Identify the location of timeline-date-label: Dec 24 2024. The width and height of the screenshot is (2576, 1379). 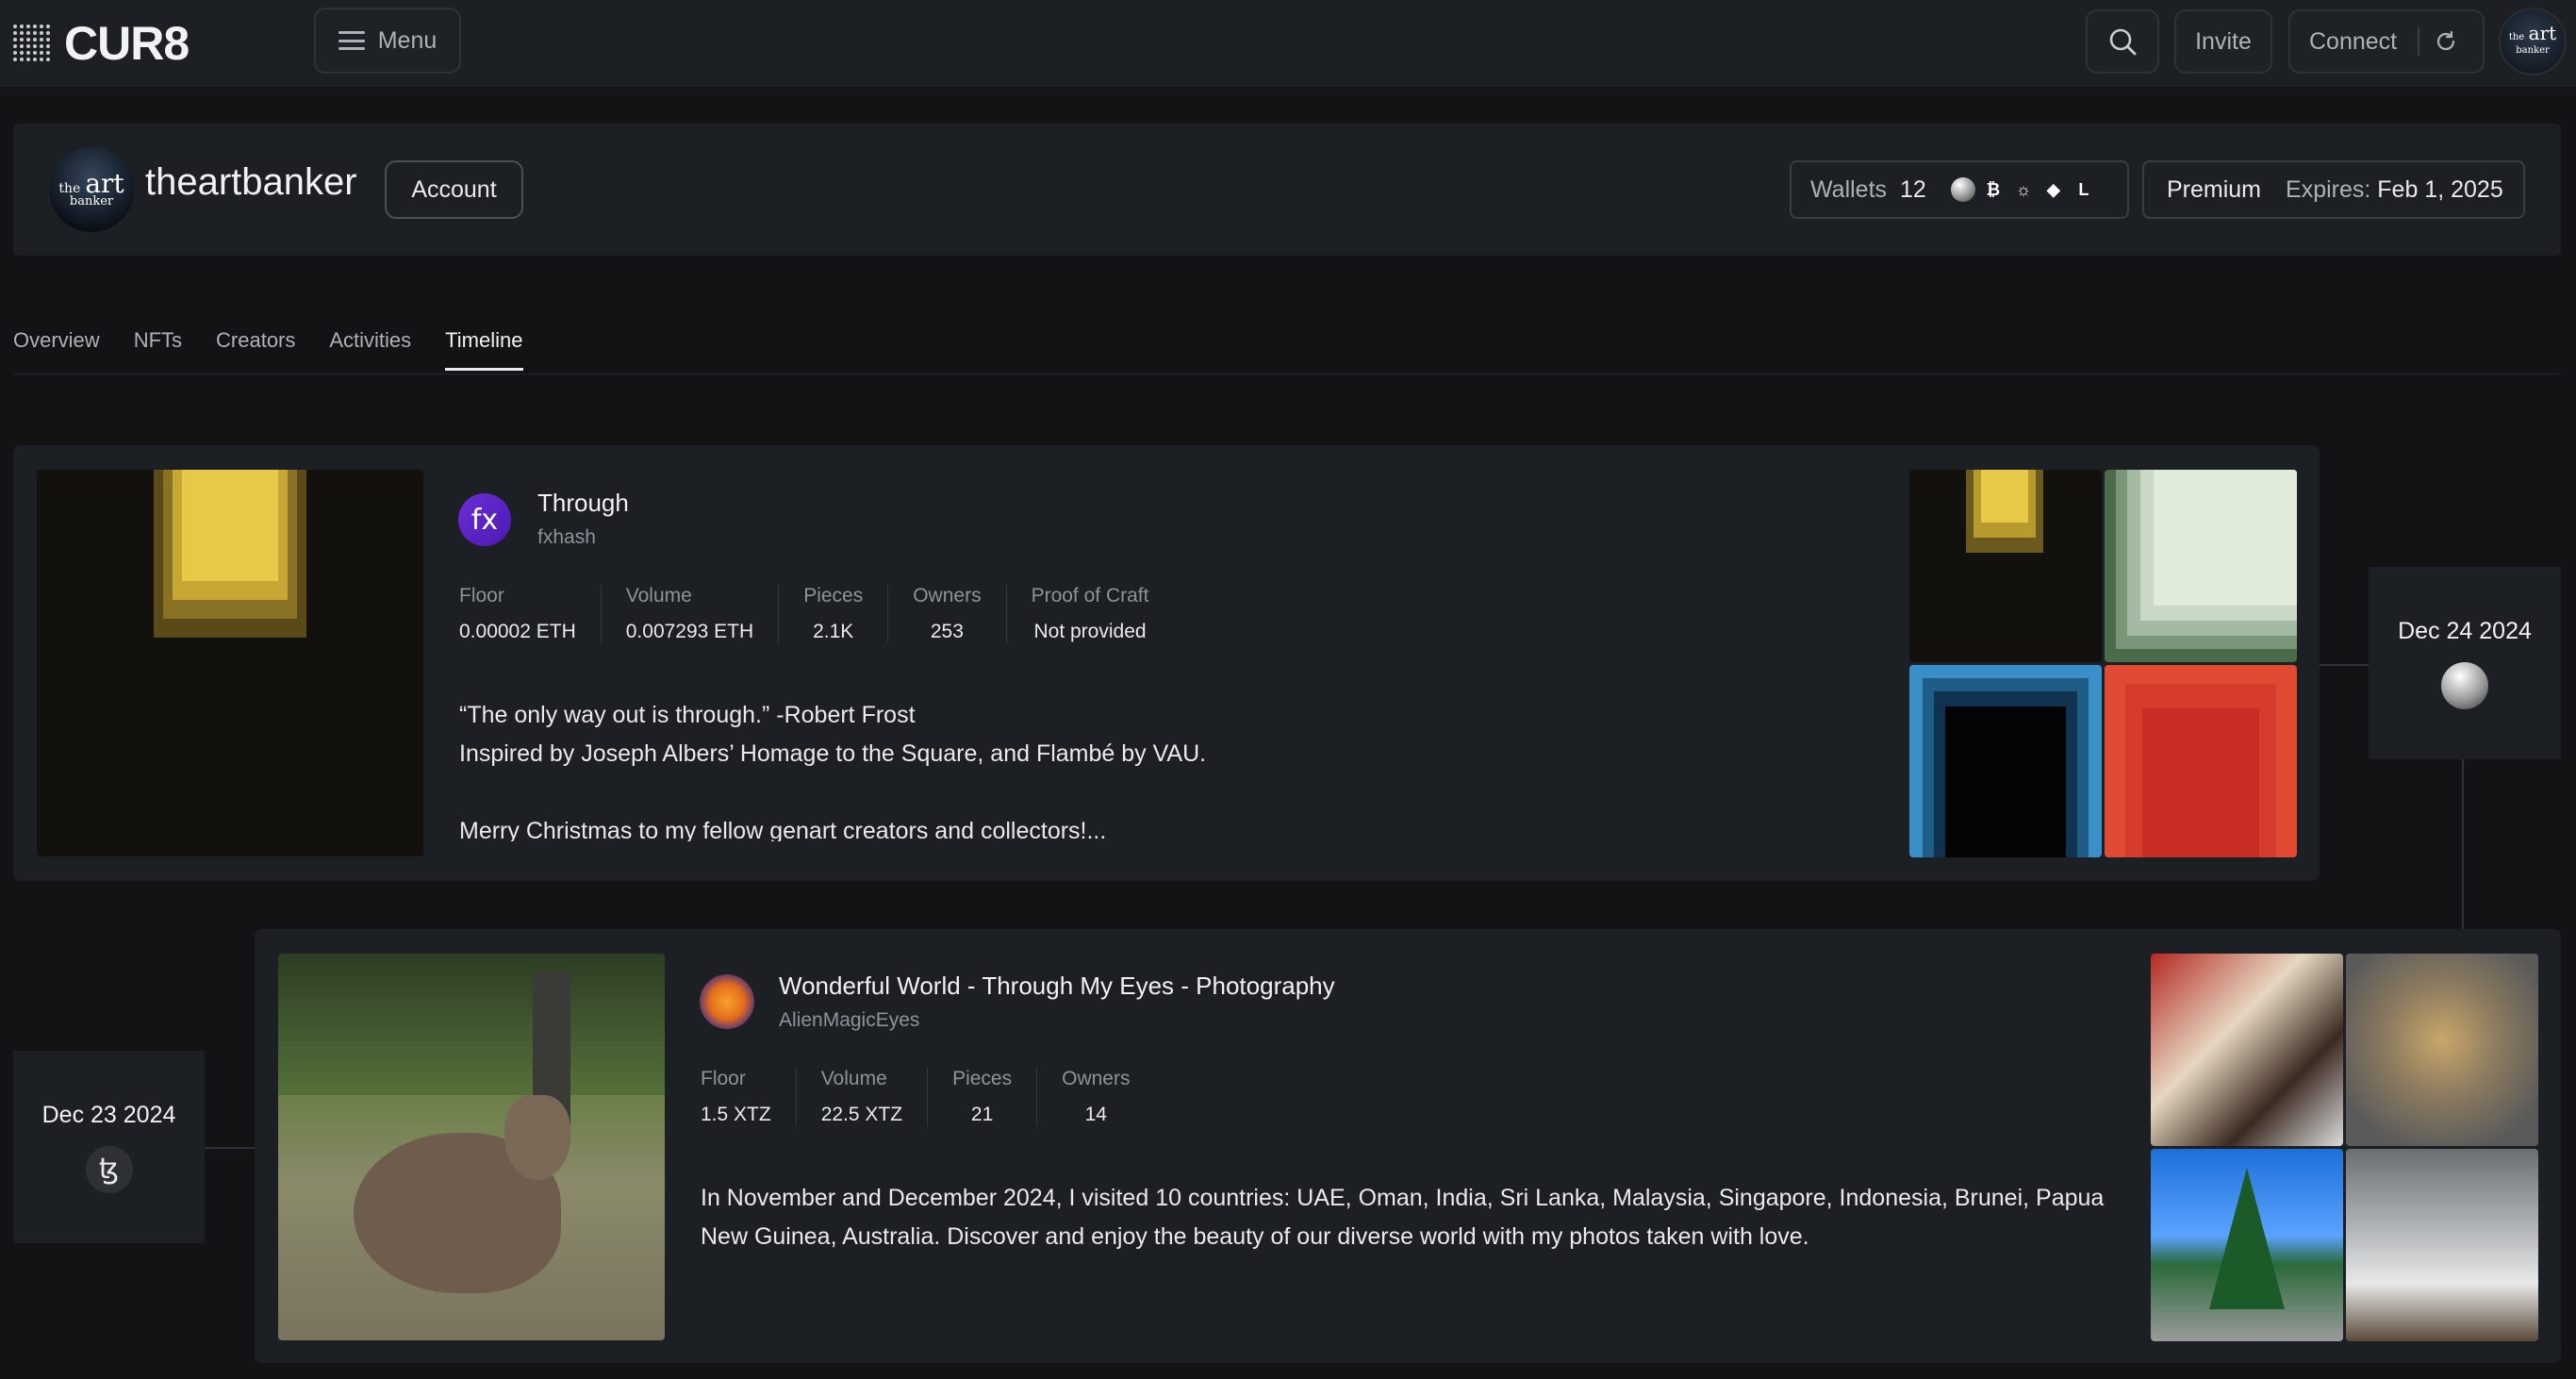
(2465, 630).